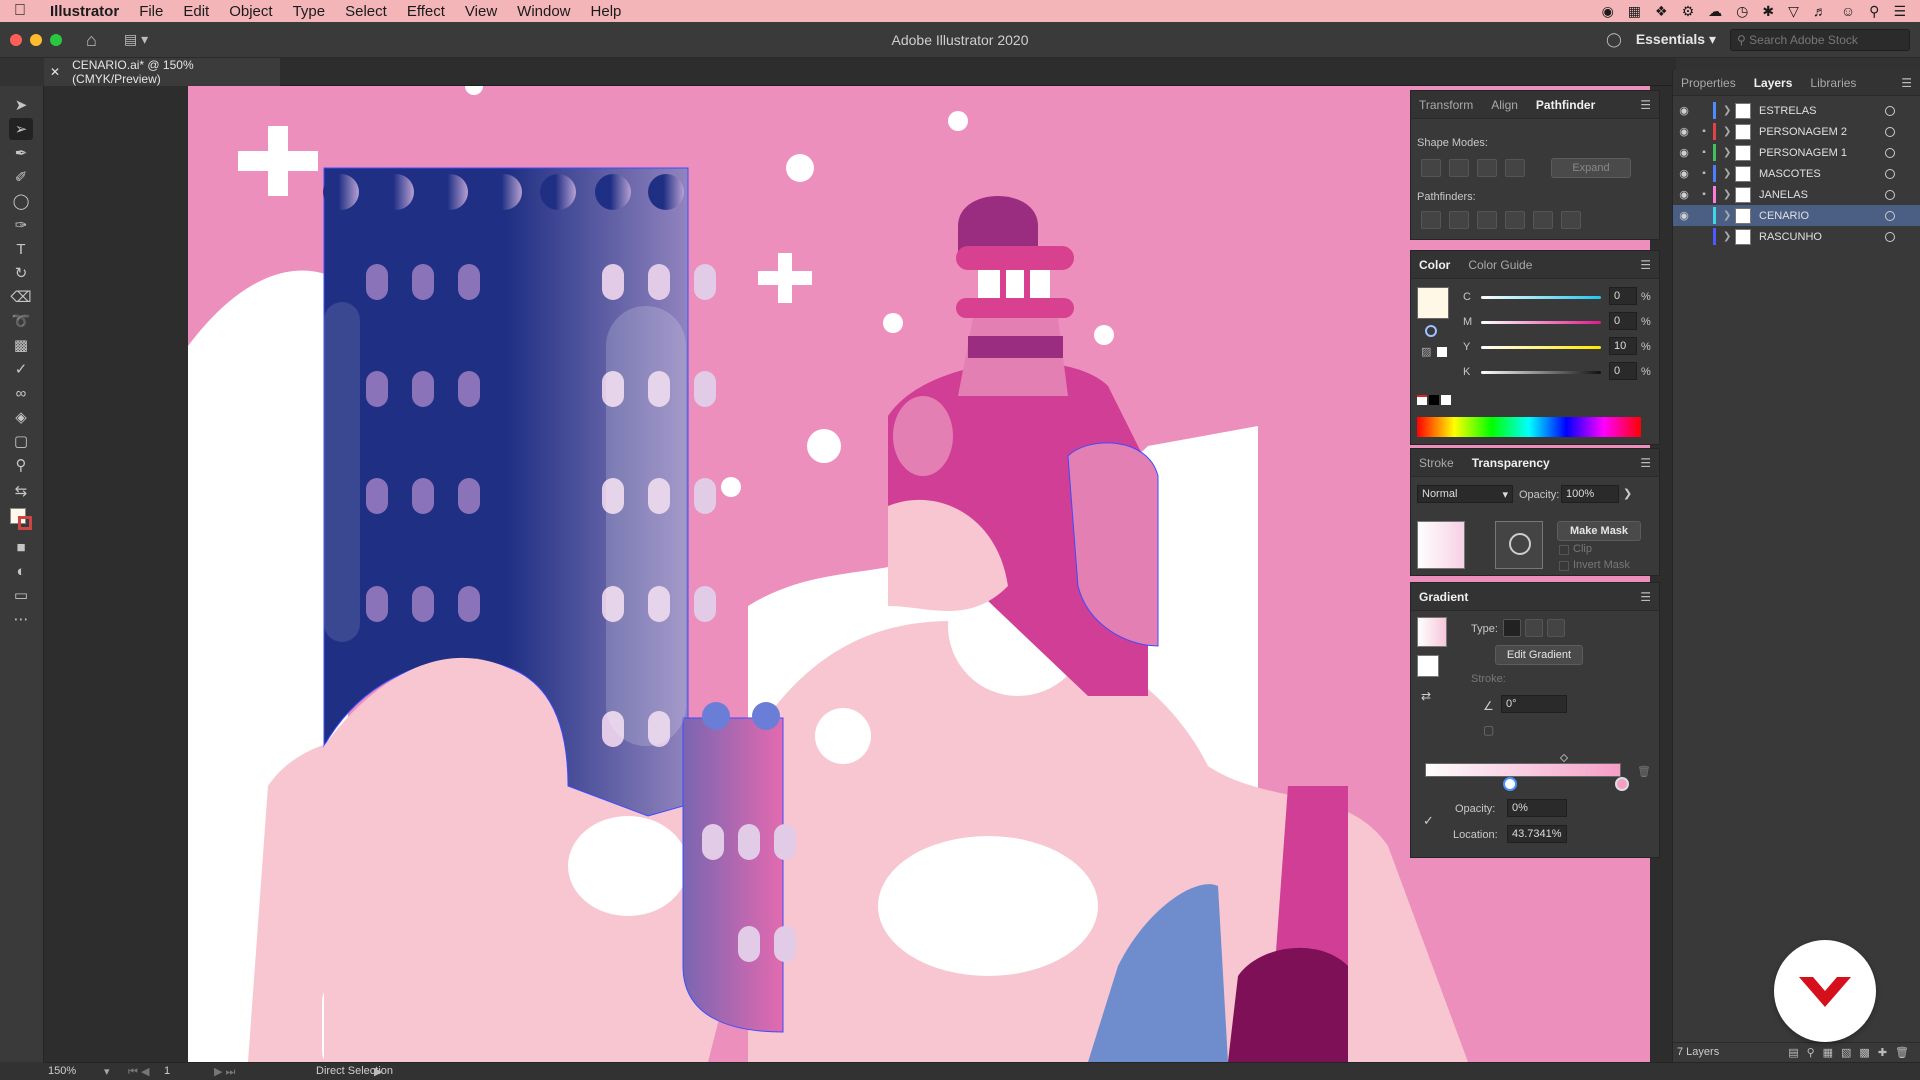 The image size is (1920, 1080). I want to click on outline-icon, so click(1543, 220).